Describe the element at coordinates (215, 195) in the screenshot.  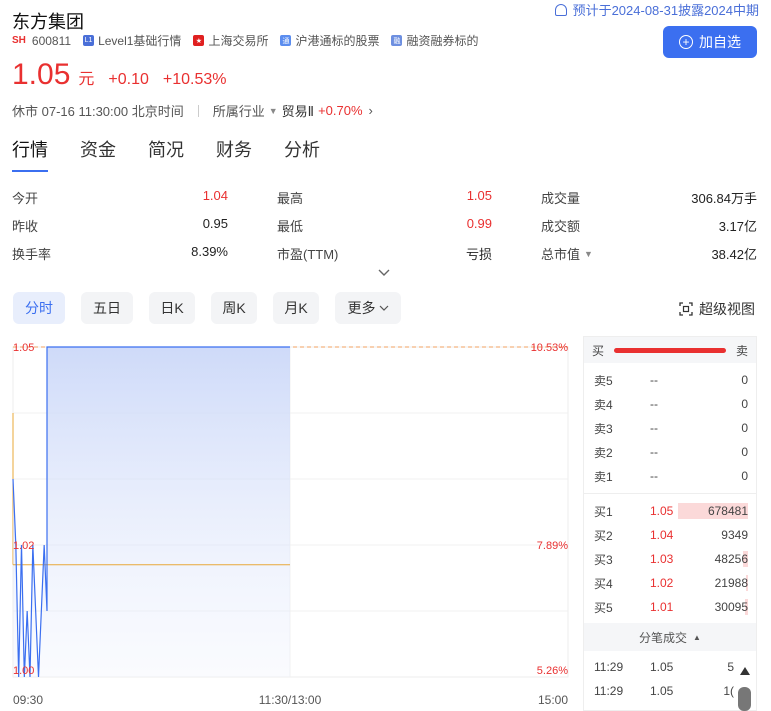
I see `stat-value-open: 1.04` at that location.